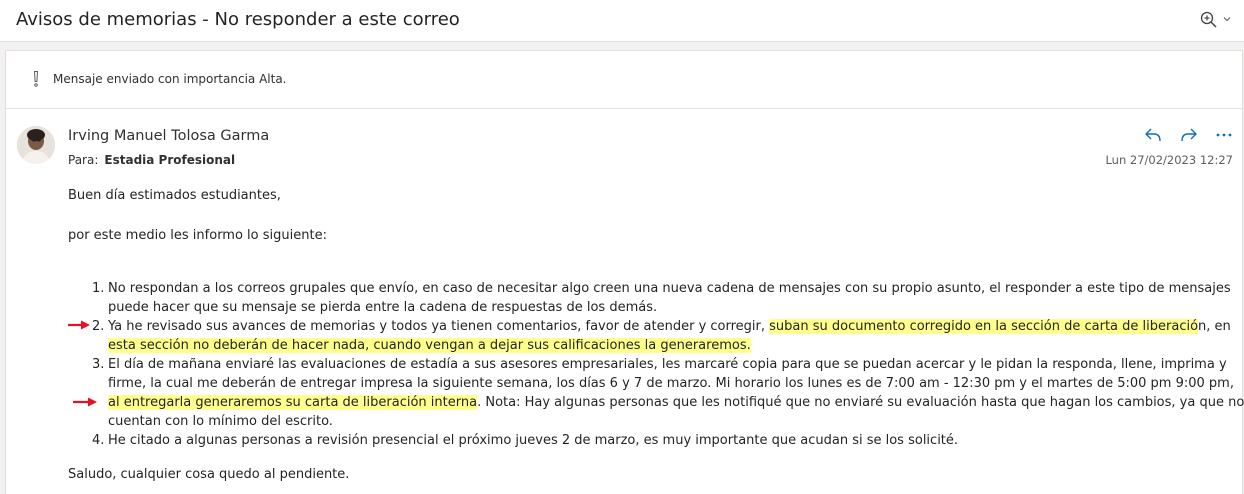  What do you see at coordinates (98, 288) in the screenshot?
I see `list-number: 1.` at bounding box center [98, 288].